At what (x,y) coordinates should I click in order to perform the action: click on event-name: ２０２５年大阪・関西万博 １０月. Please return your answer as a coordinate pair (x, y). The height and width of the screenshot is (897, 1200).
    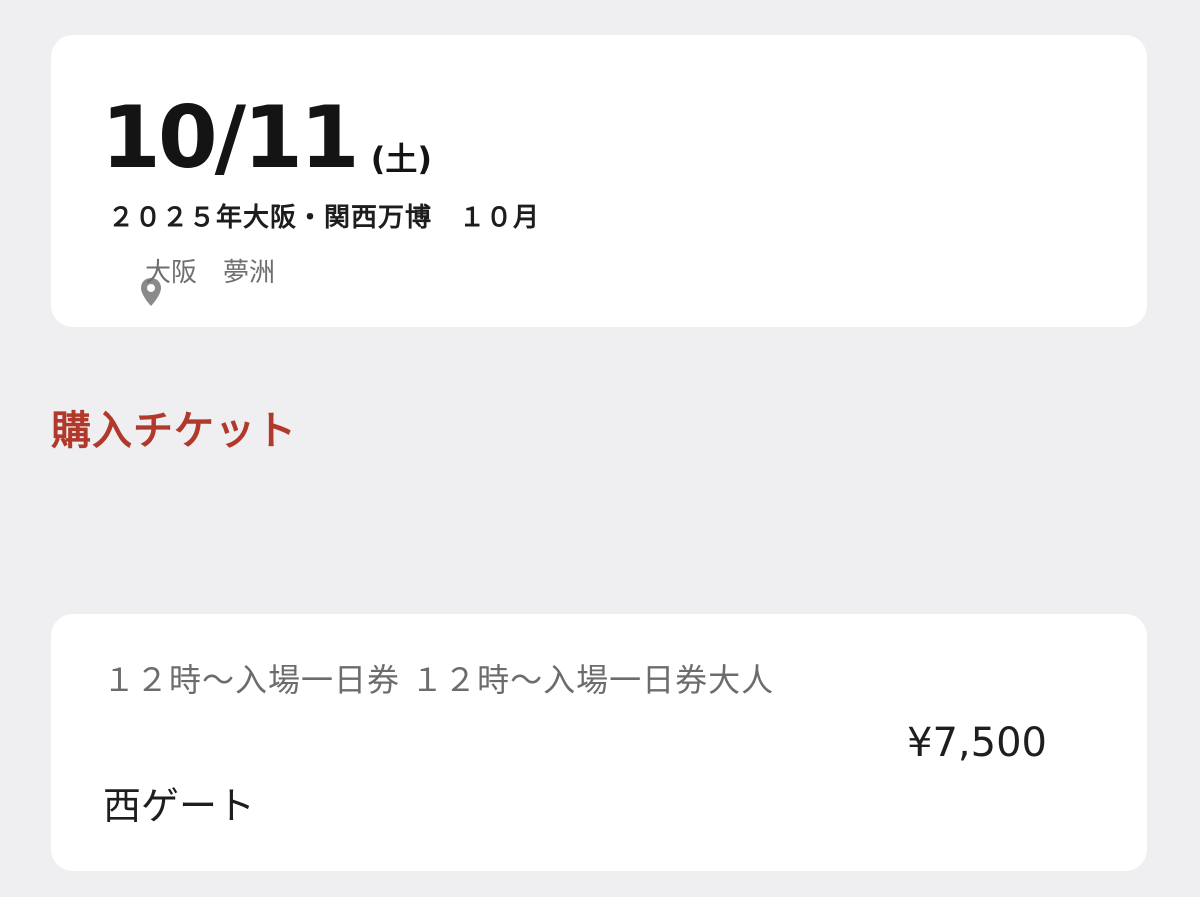
    Looking at the image, I should click on (324, 218).